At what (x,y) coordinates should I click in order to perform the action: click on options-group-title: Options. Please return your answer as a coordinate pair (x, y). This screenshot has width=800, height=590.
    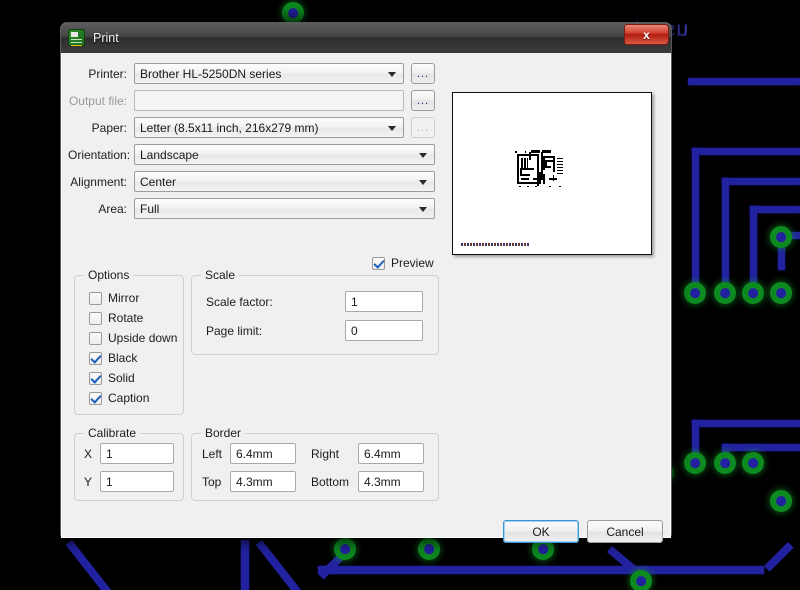
    Looking at the image, I should click on (109, 275).